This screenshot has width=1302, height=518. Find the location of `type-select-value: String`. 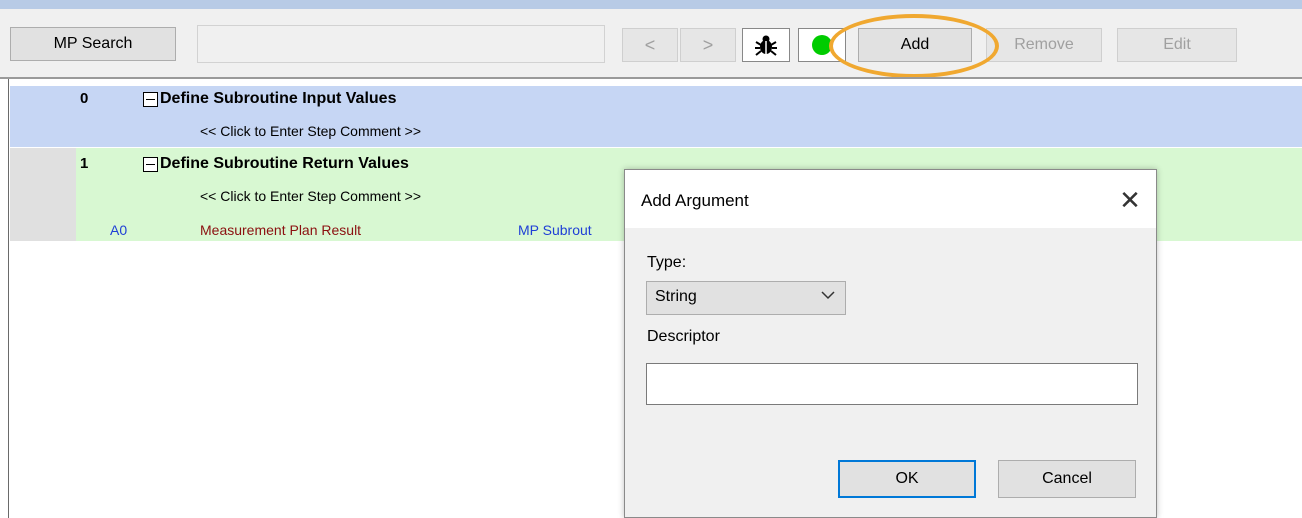

type-select-value: String is located at coordinates (676, 296).